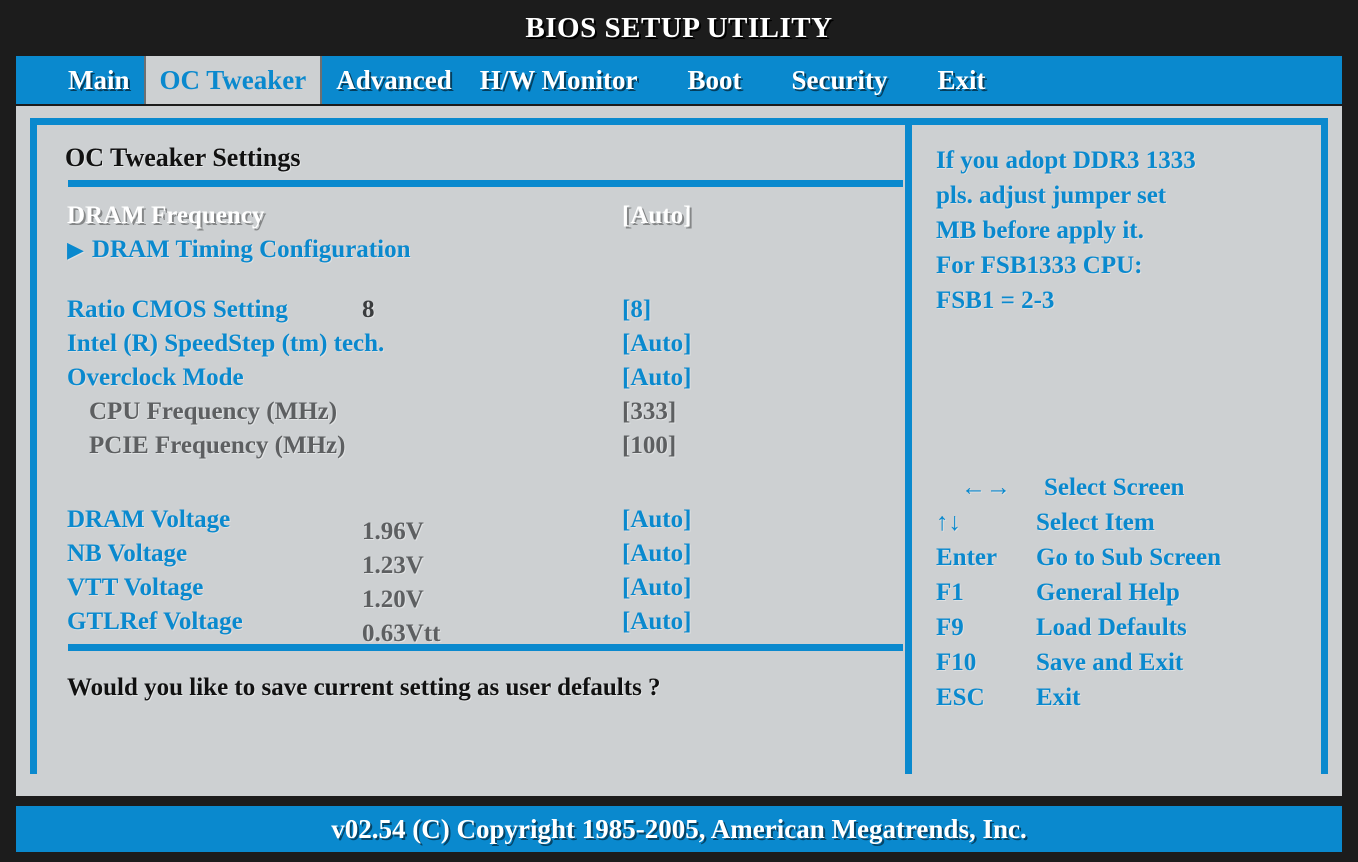 This screenshot has height=862, width=1358. I want to click on row-intel-speedstep: Intel (R) SpeedStep (tm) tech. [Auto], so click(471, 344).